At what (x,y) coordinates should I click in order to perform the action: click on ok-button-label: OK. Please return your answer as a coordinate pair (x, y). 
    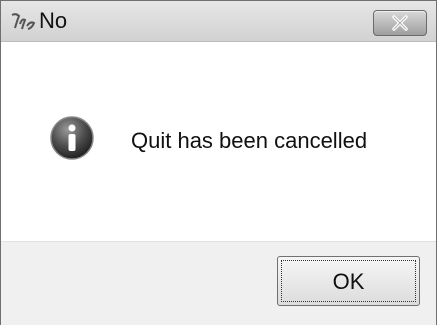
    Looking at the image, I should click on (348, 281).